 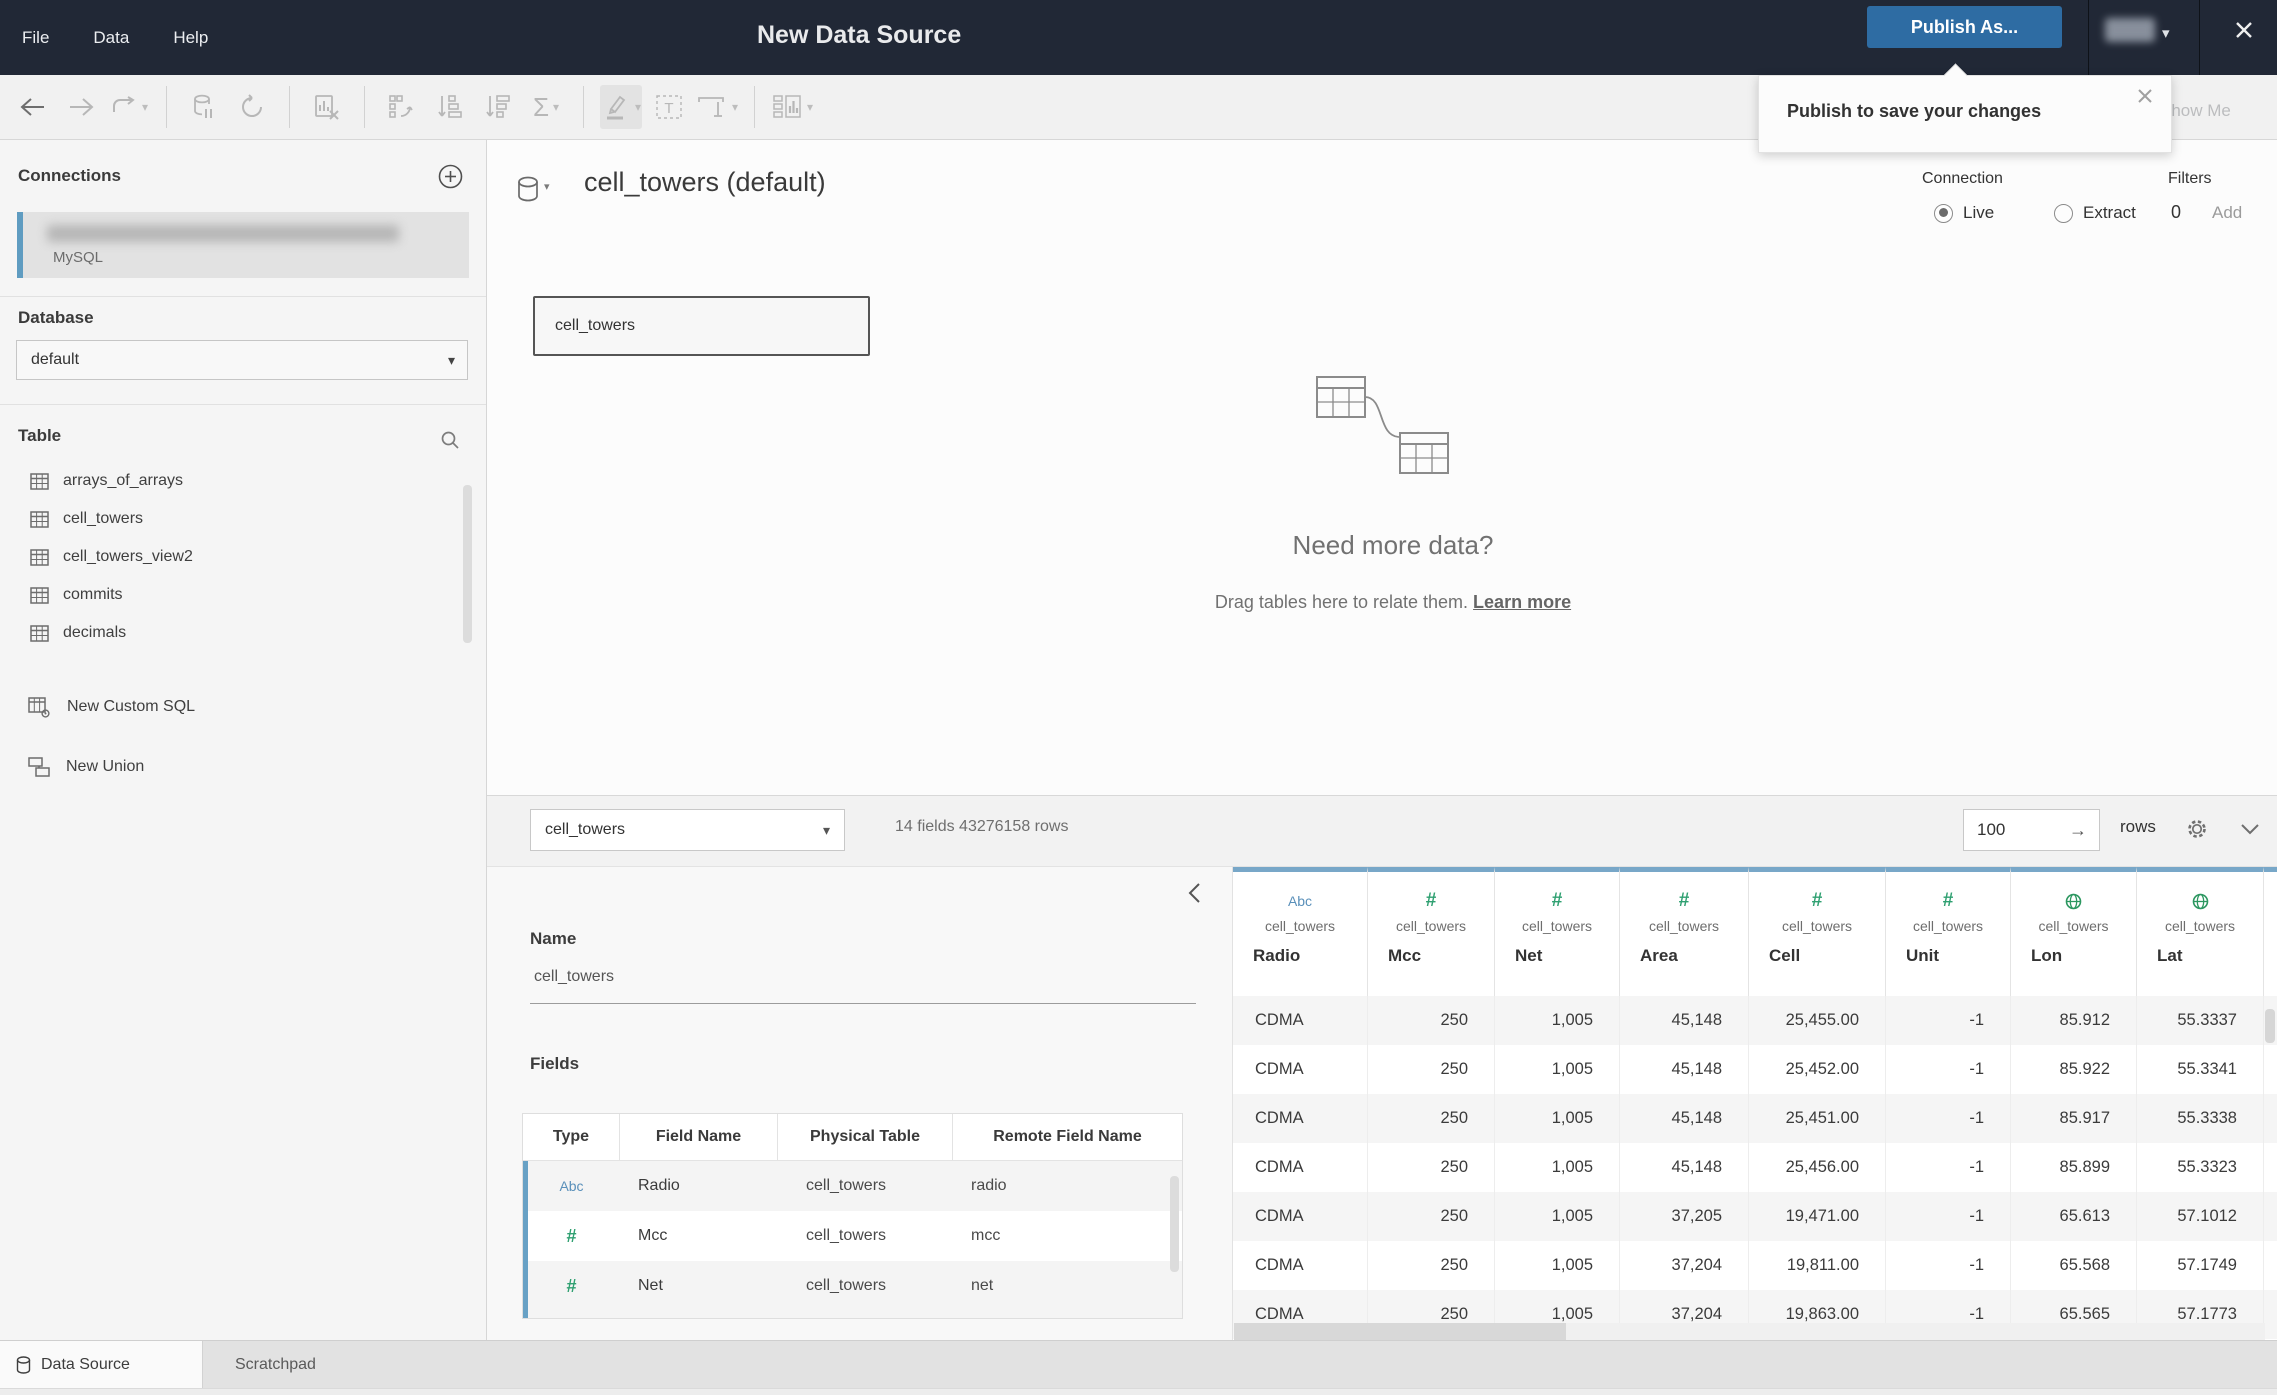 I want to click on user-menu-caret-icon: ▾, so click(x=2166, y=33).